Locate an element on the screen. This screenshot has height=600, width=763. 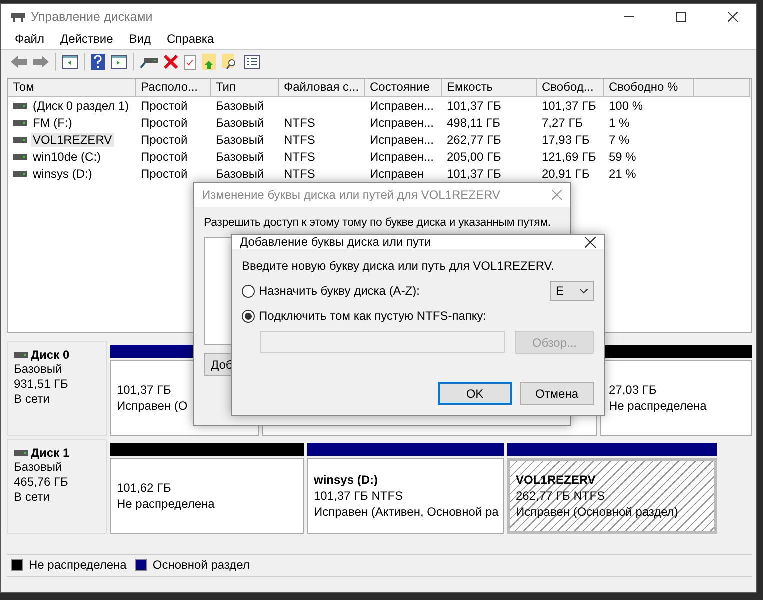
partition-text: 27,03 ГБ is located at coordinates (633, 390).